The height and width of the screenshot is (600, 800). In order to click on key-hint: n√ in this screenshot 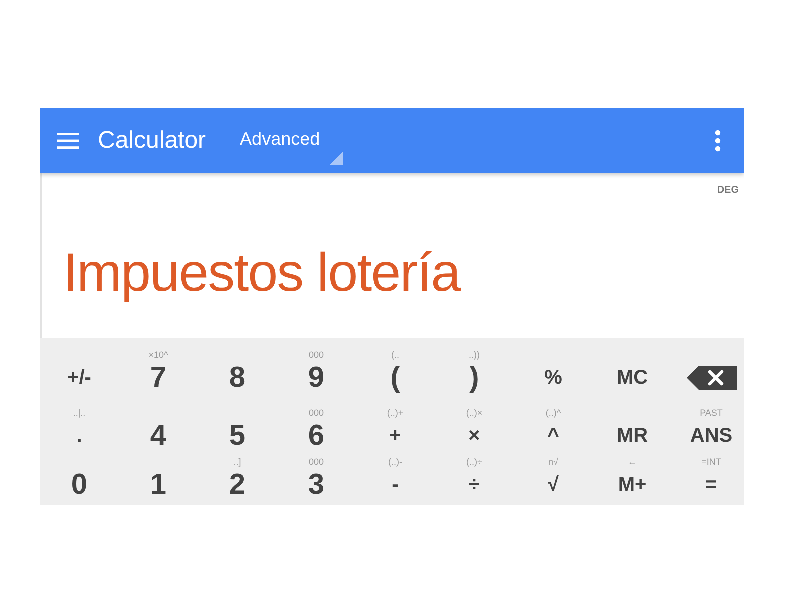, I will do `click(553, 462)`.